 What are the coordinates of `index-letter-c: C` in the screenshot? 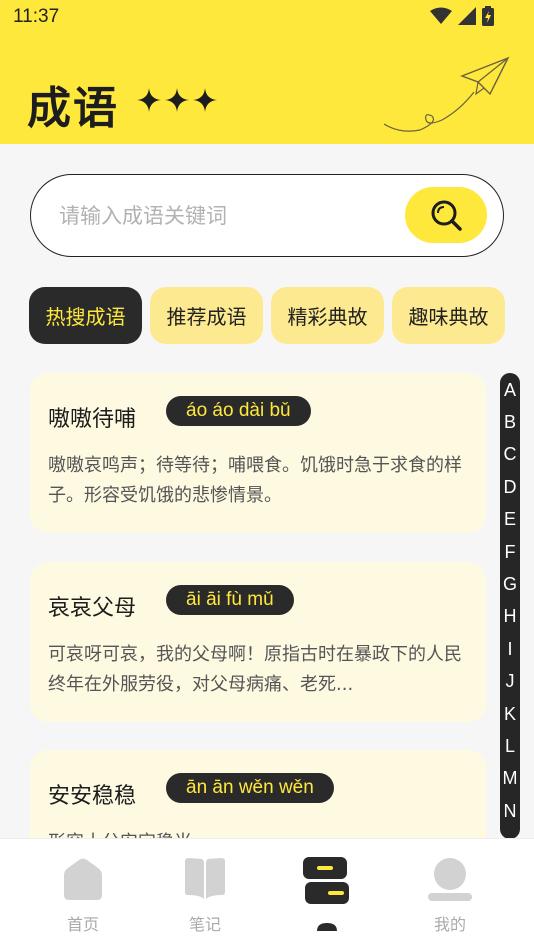 It's located at (510, 454).